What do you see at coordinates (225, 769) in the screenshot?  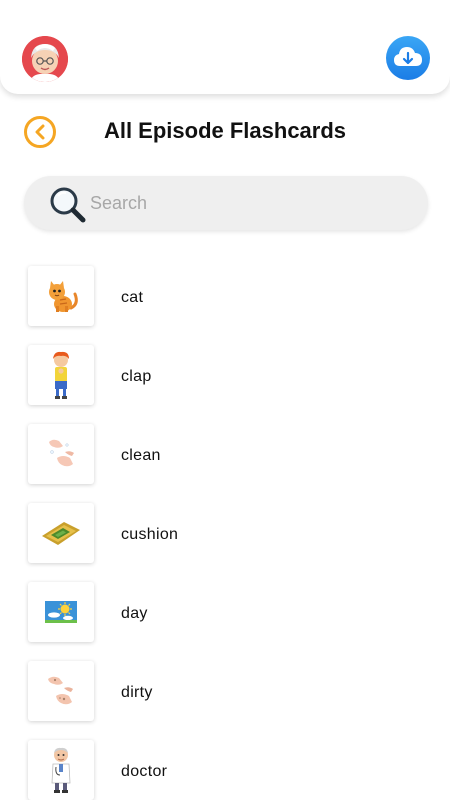 I see `flashcard-item-doctor: doctor` at bounding box center [225, 769].